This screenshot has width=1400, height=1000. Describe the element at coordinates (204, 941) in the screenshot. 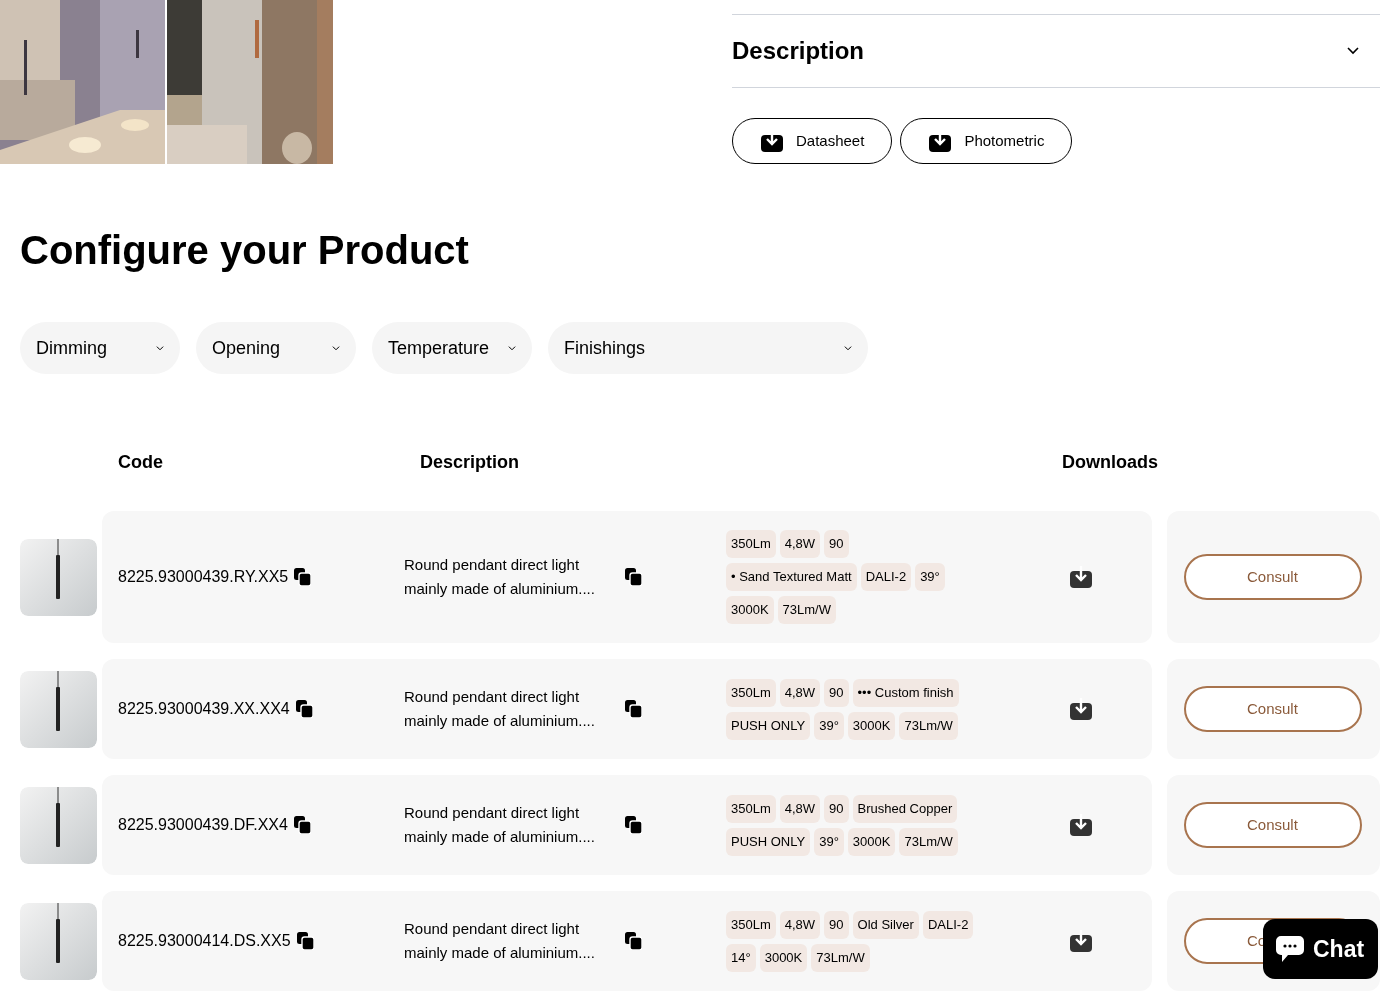

I see `product-code: 8225.93000414.DS.XX5` at that location.